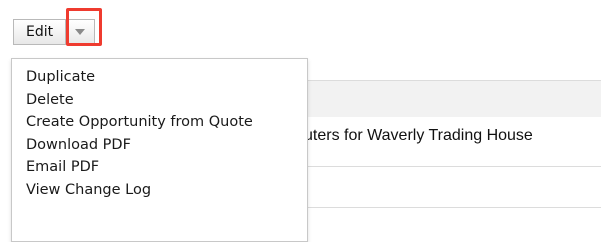  Describe the element at coordinates (159, 100) in the screenshot. I see `menu-item-delete: Delete` at that location.